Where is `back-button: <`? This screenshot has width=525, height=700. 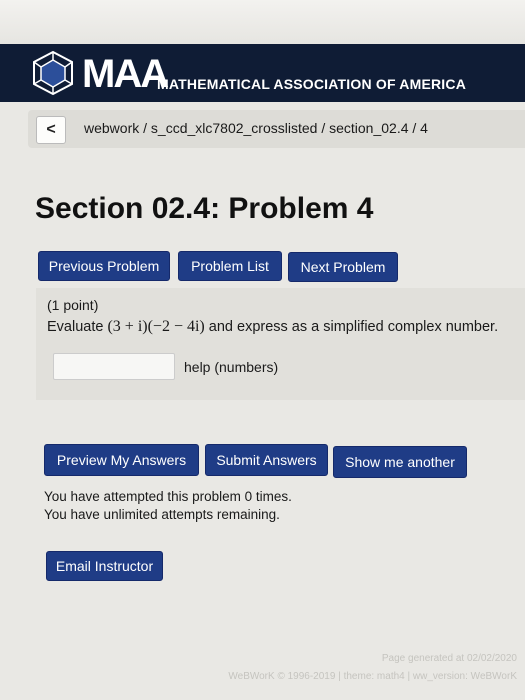 back-button: < is located at coordinates (51, 130).